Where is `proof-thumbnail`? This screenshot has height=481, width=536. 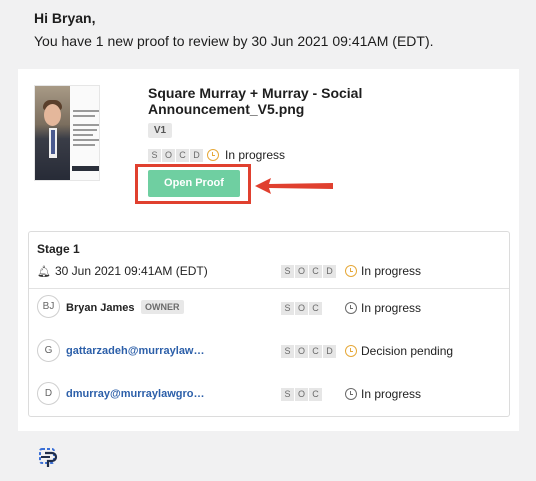
proof-thumbnail is located at coordinates (67, 133).